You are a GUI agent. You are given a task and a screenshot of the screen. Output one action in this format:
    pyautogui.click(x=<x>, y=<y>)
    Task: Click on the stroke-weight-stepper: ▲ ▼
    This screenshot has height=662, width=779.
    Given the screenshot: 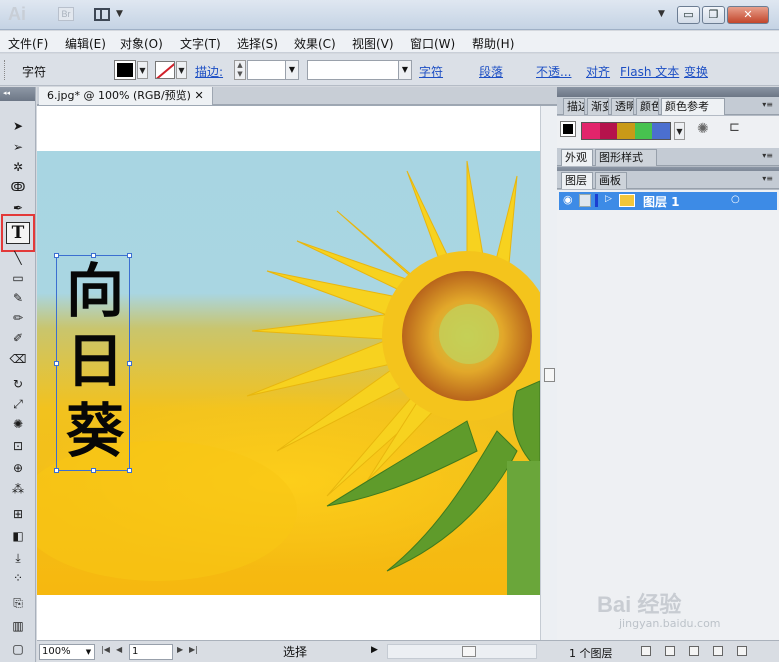 What is the action you would take?
    pyautogui.click(x=240, y=70)
    